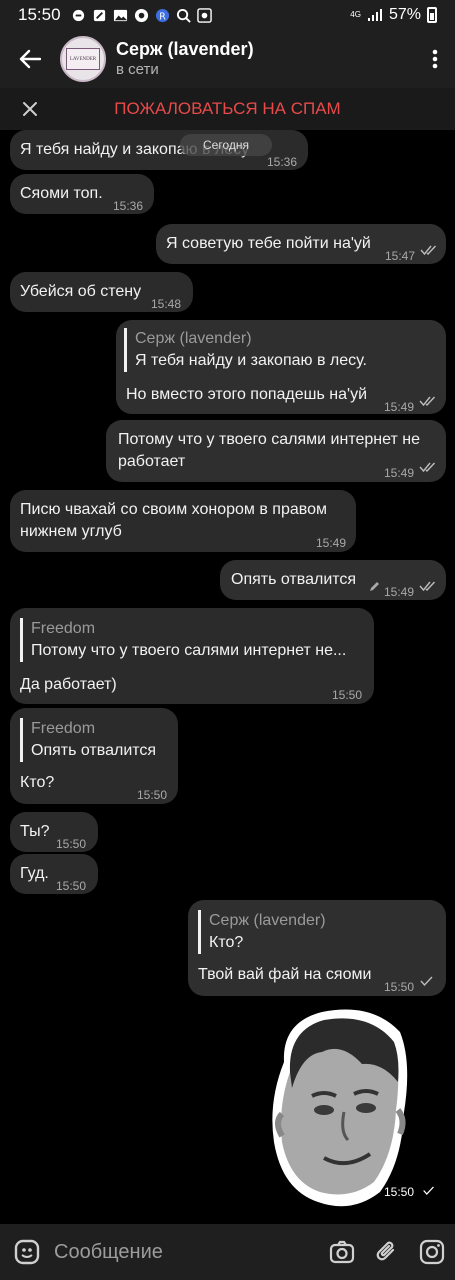 Image resolution: width=455 pixels, height=1280 pixels. Describe the element at coordinates (71, 531) in the screenshot. I see `message-text-line: нижнем углуб` at that location.